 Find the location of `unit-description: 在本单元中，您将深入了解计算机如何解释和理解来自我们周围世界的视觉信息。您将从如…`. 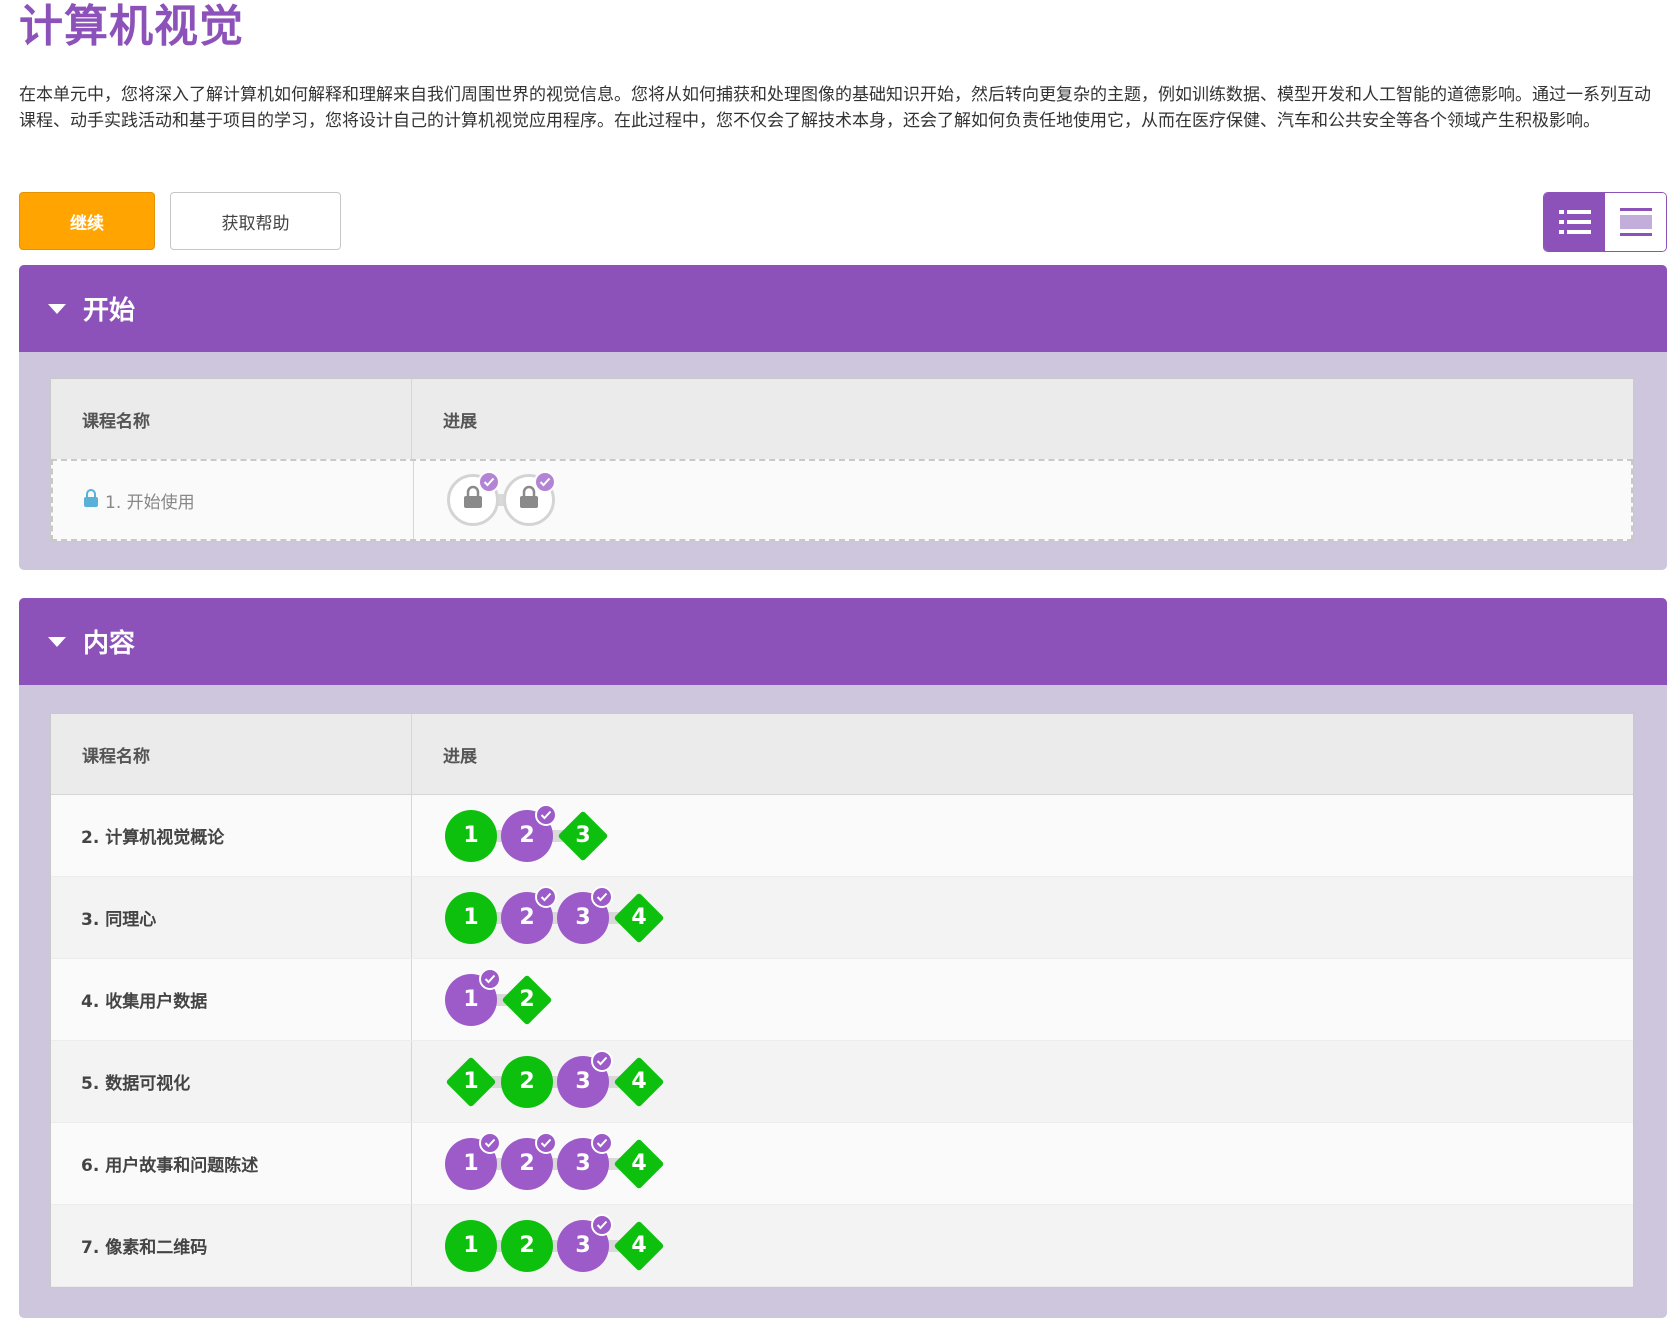

unit-description: 在本单元中，您将深入了解计算机如何解释和理解来自我们周围世界的视觉信息。您将从如… is located at coordinates (835, 108).